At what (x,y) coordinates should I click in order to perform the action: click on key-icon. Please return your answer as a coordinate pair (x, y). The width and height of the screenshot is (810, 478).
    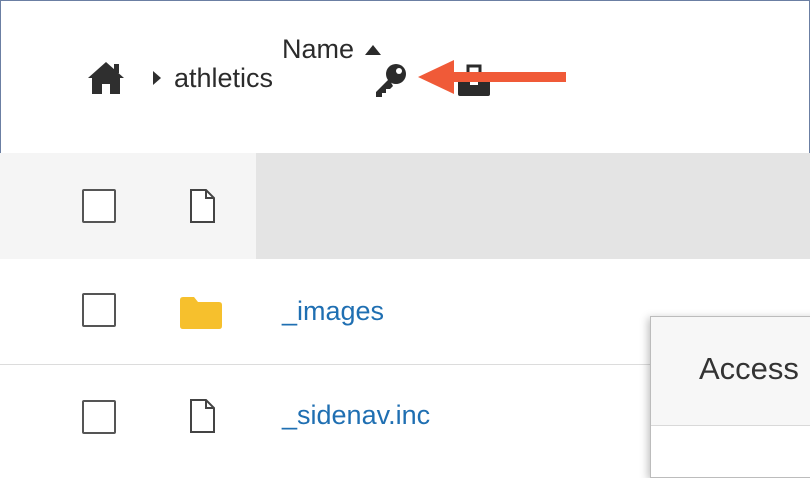
    Looking at the image, I should click on (390, 80).